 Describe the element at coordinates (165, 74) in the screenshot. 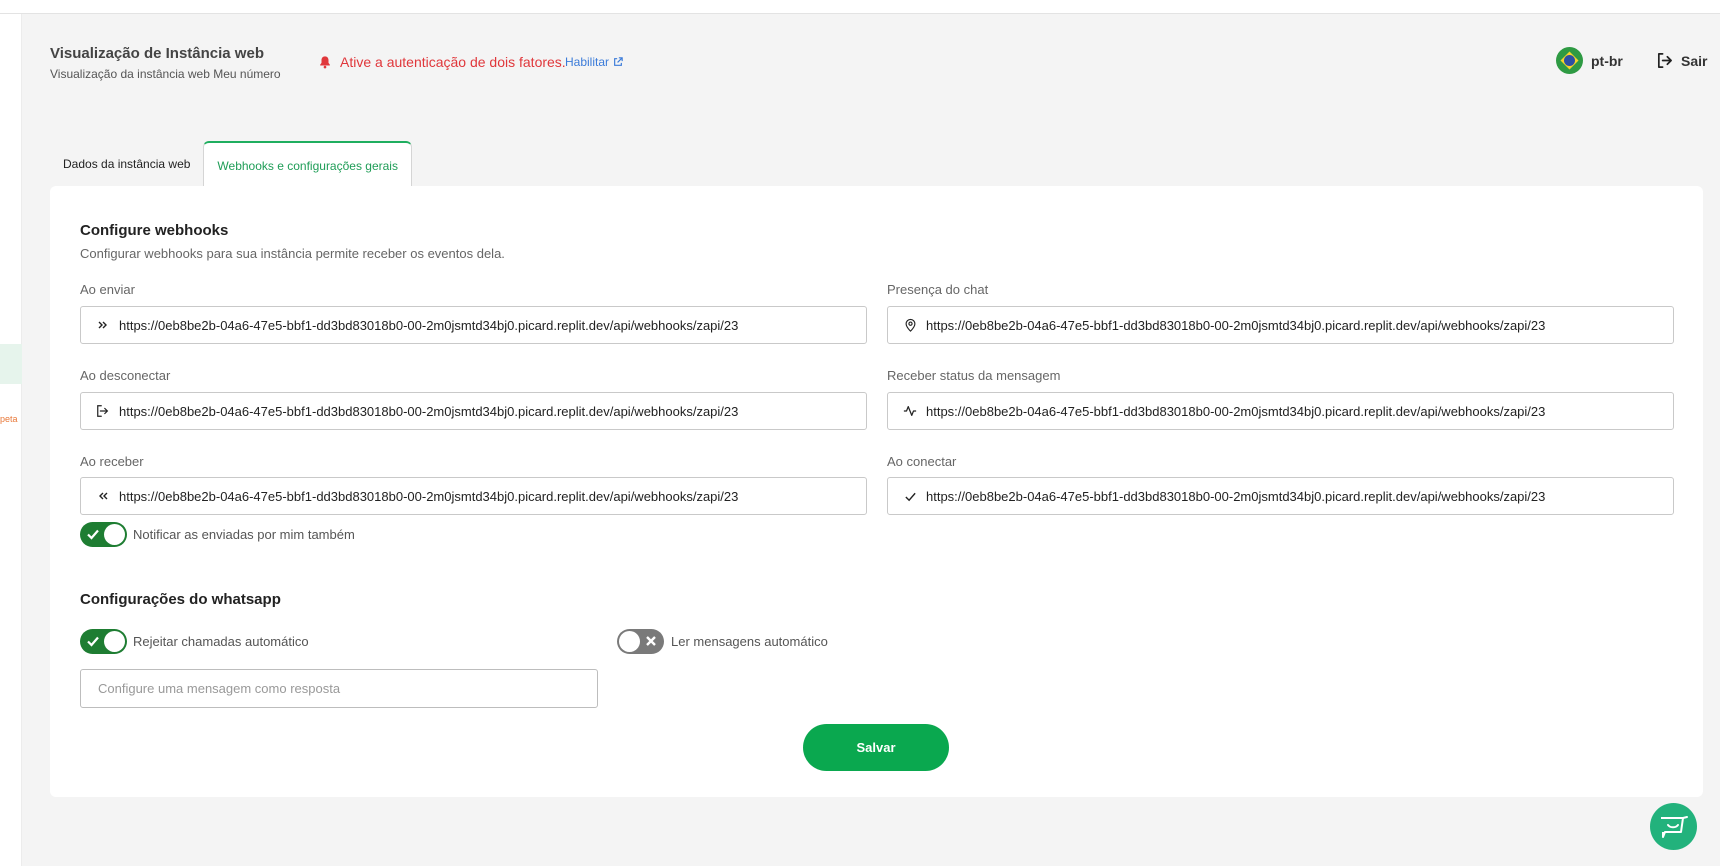

I see `page-subtitle: Visualização da instância web Meu número` at that location.